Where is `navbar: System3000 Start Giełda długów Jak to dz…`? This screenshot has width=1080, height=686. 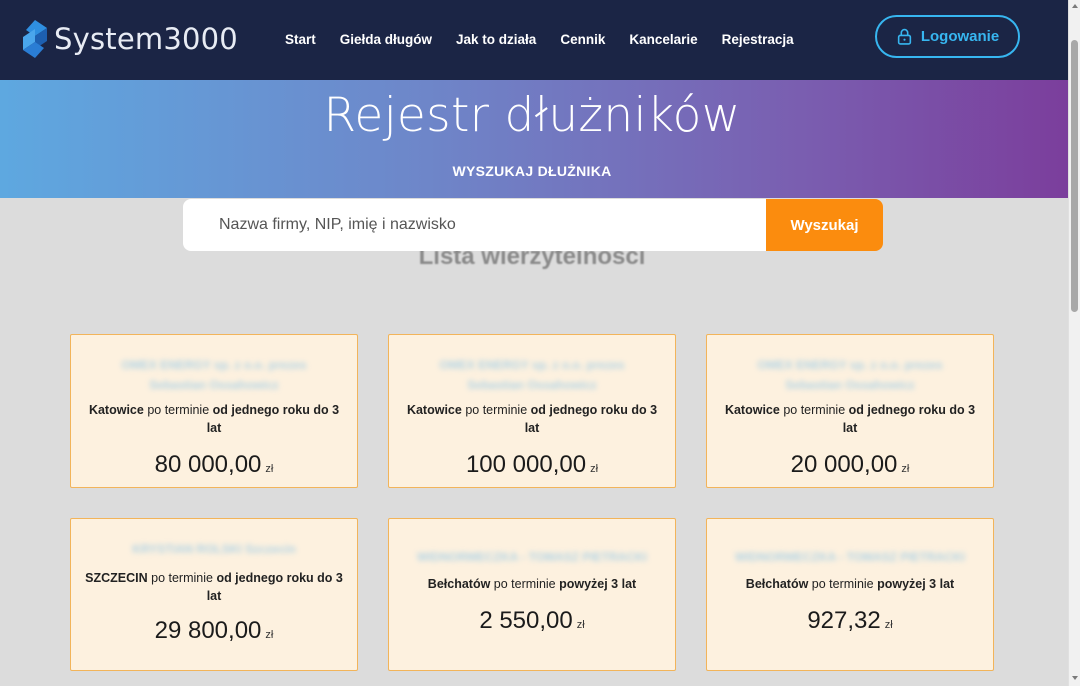
navbar: System3000 Start Giełda długów Jak to dz… is located at coordinates (534, 40).